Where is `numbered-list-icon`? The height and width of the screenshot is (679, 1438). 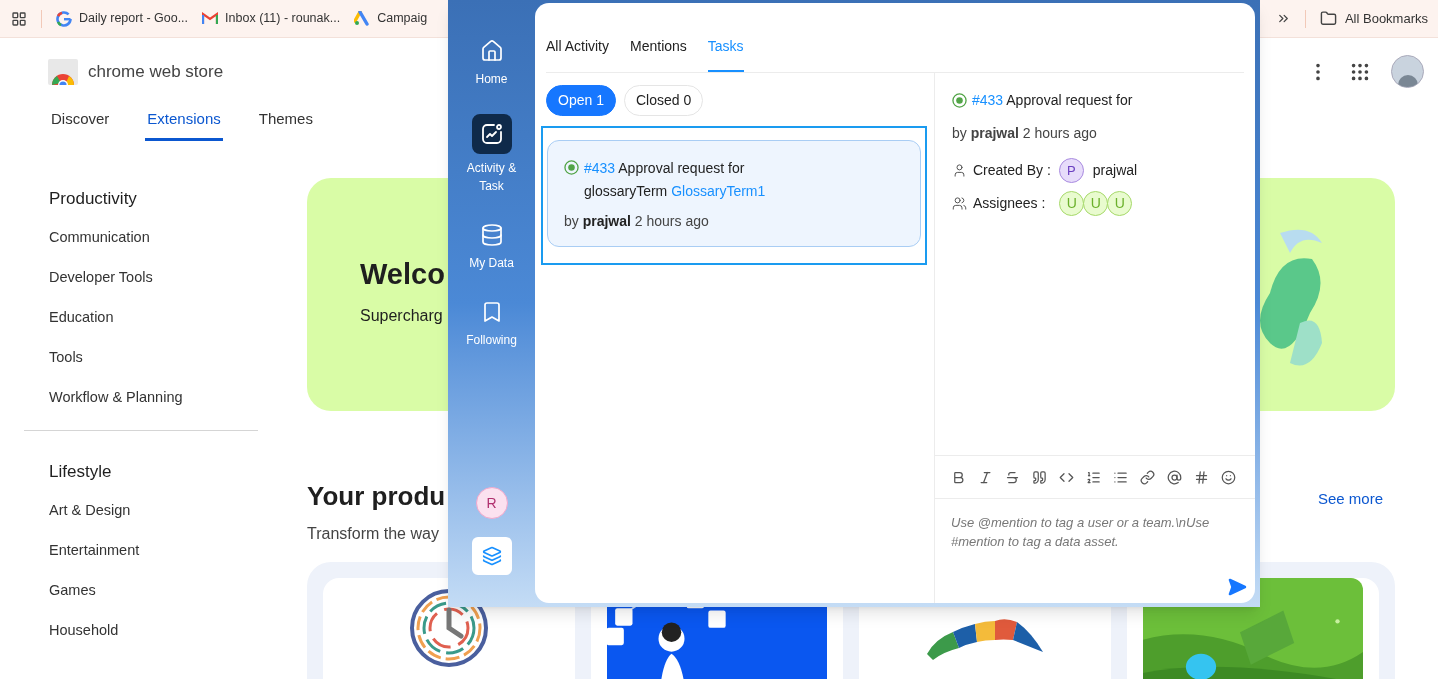 numbered-list-icon is located at coordinates (1093, 477).